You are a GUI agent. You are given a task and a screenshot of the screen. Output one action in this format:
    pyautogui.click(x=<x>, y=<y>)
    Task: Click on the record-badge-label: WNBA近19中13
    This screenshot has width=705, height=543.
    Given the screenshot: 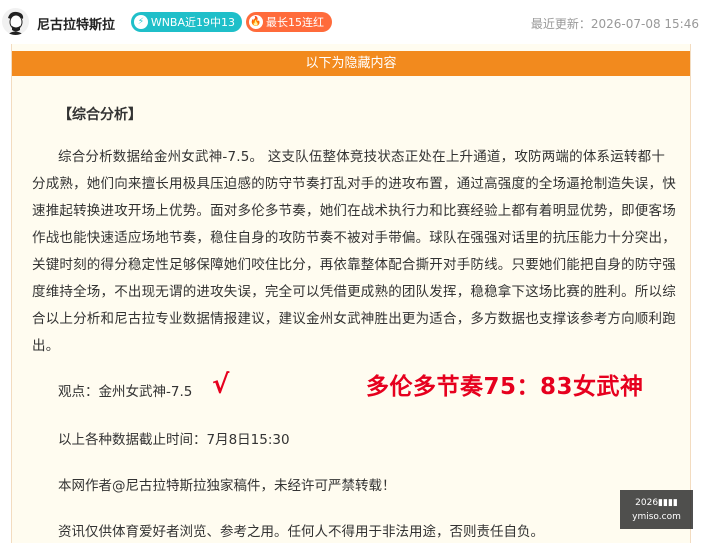 What is the action you would take?
    pyautogui.click(x=192, y=22)
    